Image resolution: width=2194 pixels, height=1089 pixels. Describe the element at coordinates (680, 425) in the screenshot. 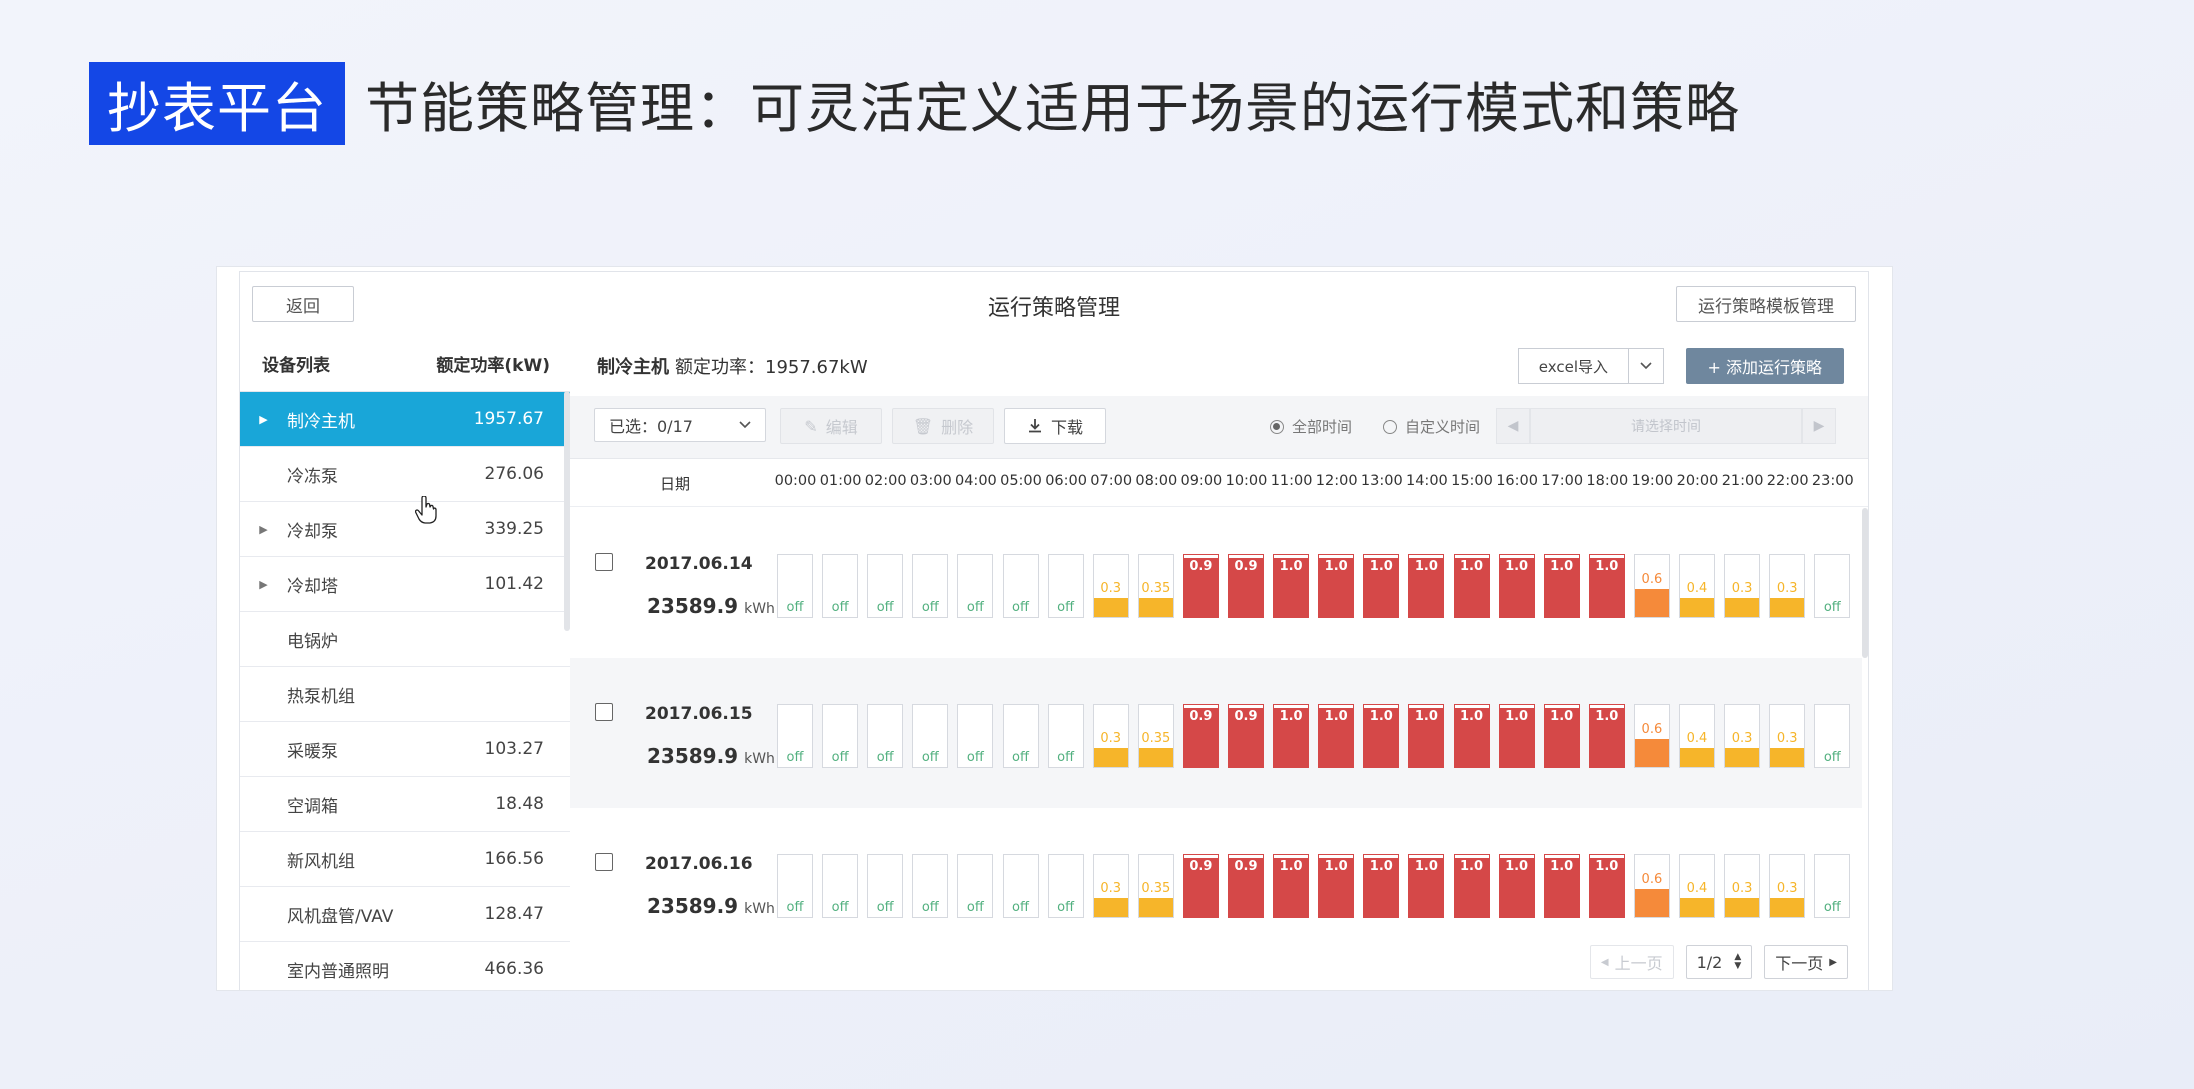

I see `selection-dropdown: 已选：0/17` at that location.